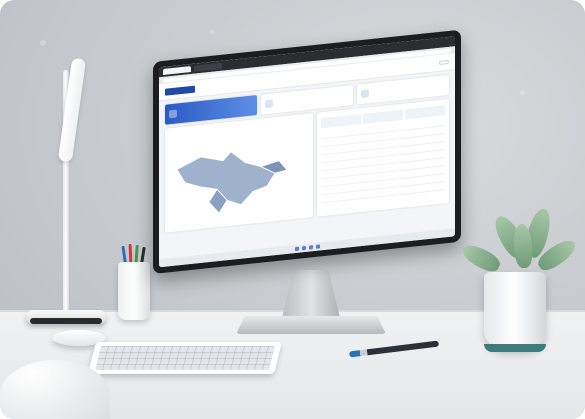  Describe the element at coordinates (307, 248) in the screenshot. I see `os-taskbar` at that location.